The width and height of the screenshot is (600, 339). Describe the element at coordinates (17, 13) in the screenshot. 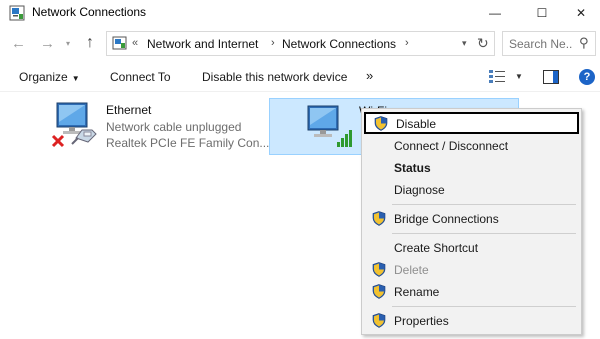

I see `network-connections-icon` at that location.